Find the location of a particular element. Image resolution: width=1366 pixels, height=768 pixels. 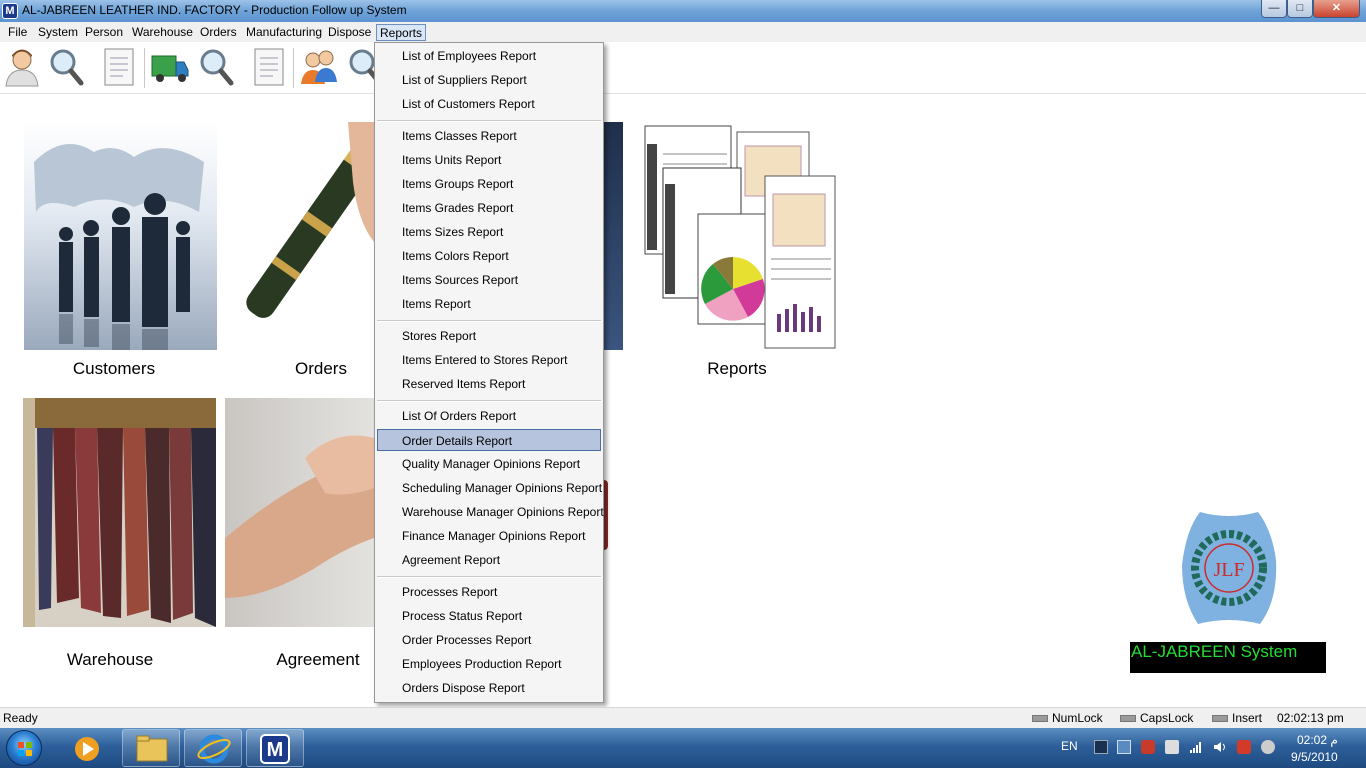

menu-item-warehouse-manager-opinions-report: Warehouse Manager Opinions Report is located at coordinates (490, 512).